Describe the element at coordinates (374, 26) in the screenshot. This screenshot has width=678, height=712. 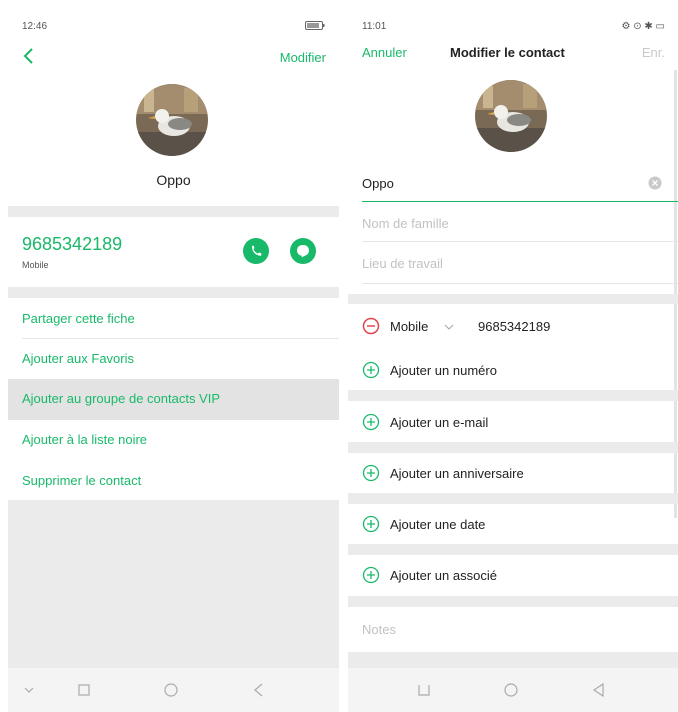
I see `status-time: 11:01` at that location.